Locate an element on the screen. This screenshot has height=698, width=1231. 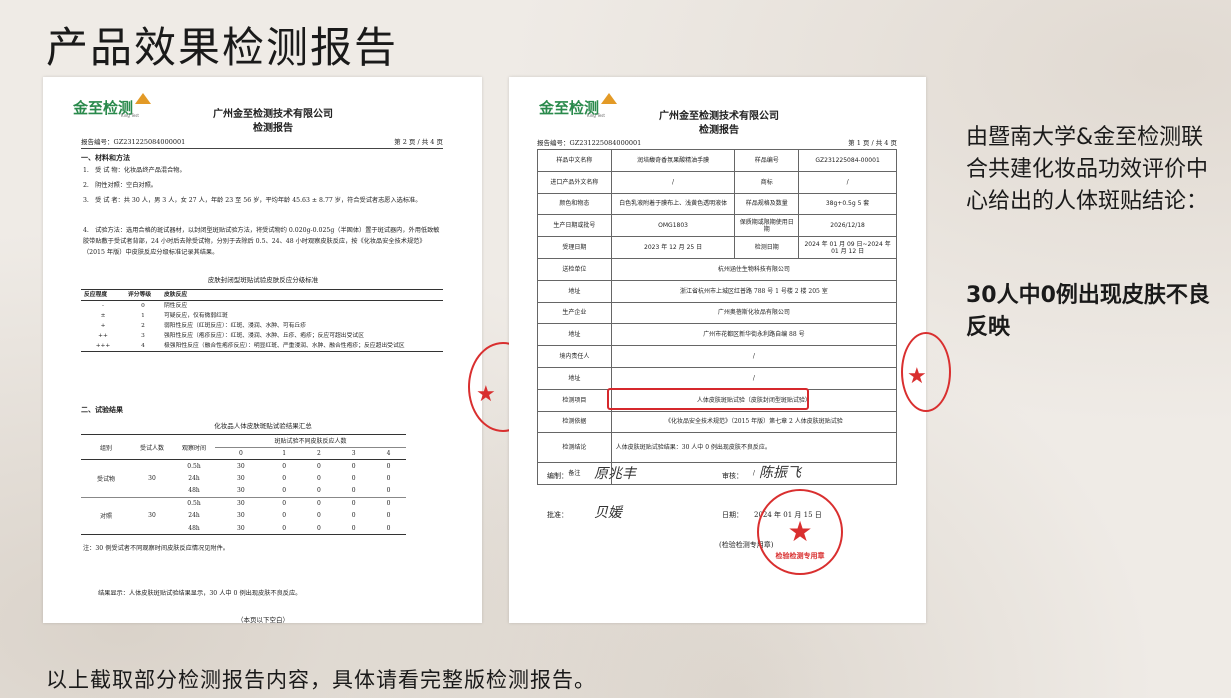
table-cell: 样品规格及数量 is located at coordinates (767, 204).